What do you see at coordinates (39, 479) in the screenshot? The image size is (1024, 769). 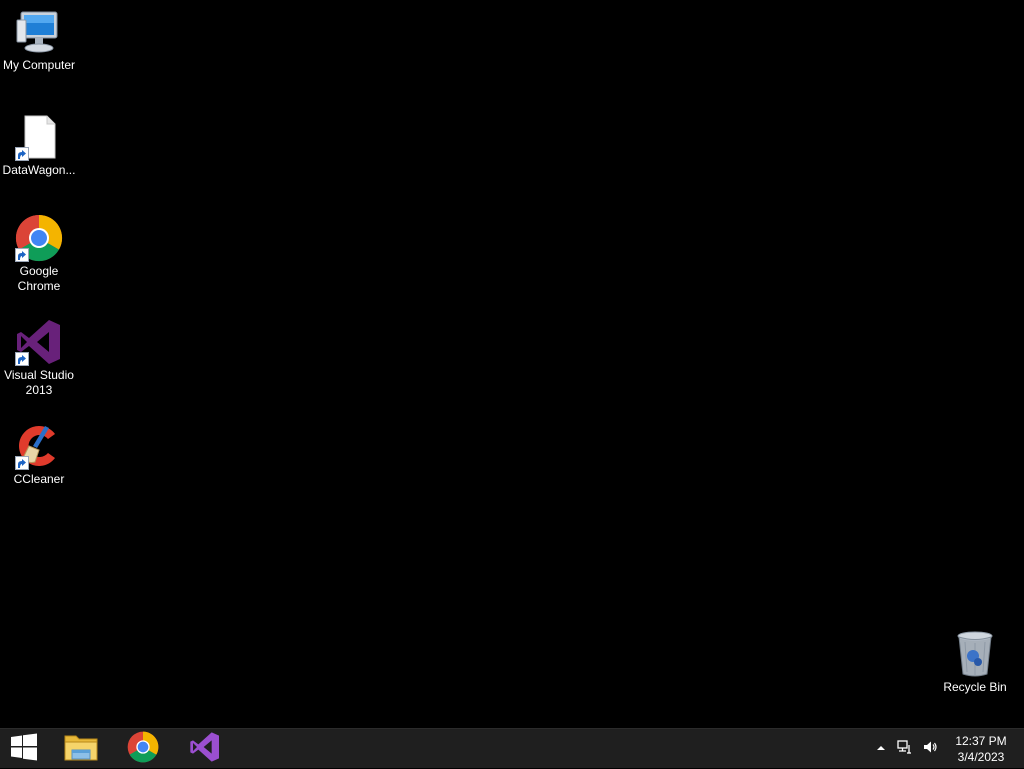 I see `desktop-icon-label: CCleaner` at bounding box center [39, 479].